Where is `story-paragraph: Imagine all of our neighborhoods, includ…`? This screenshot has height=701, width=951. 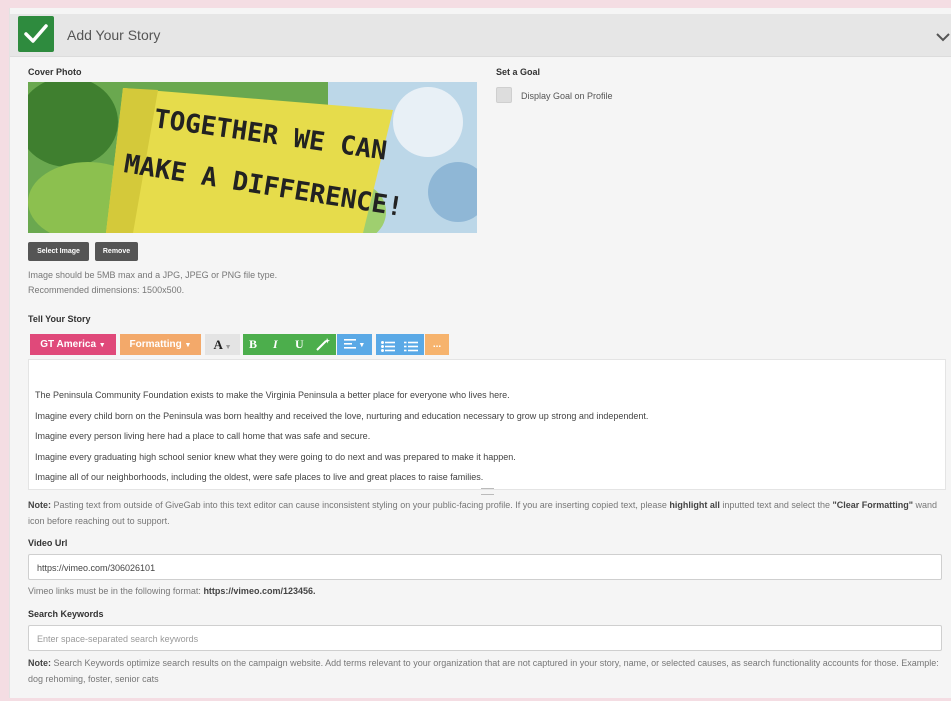 story-paragraph: Imagine all of our neighborhoods, includ… is located at coordinates (259, 477).